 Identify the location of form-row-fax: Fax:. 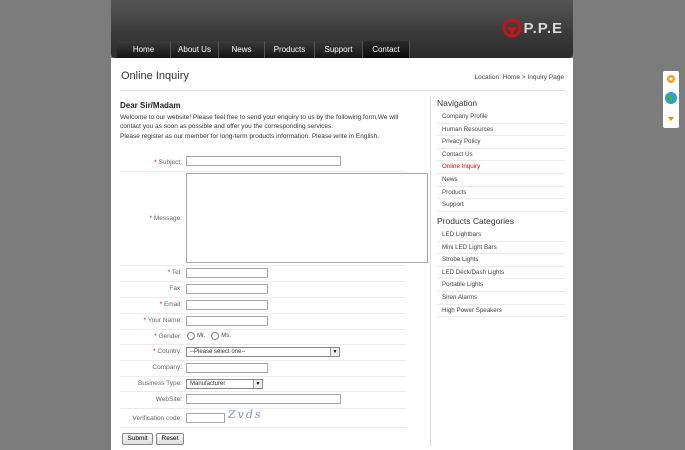
(263, 289).